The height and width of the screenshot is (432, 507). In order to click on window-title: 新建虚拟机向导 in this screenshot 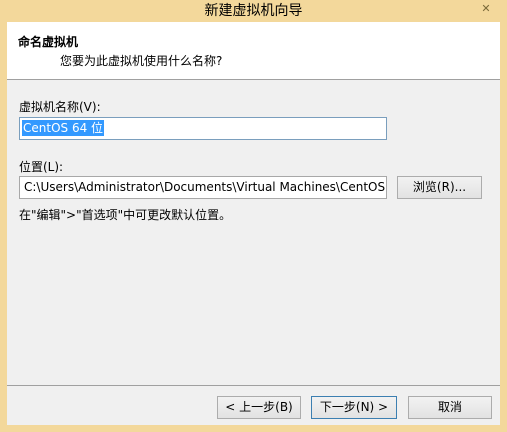, I will do `click(253, 11)`.